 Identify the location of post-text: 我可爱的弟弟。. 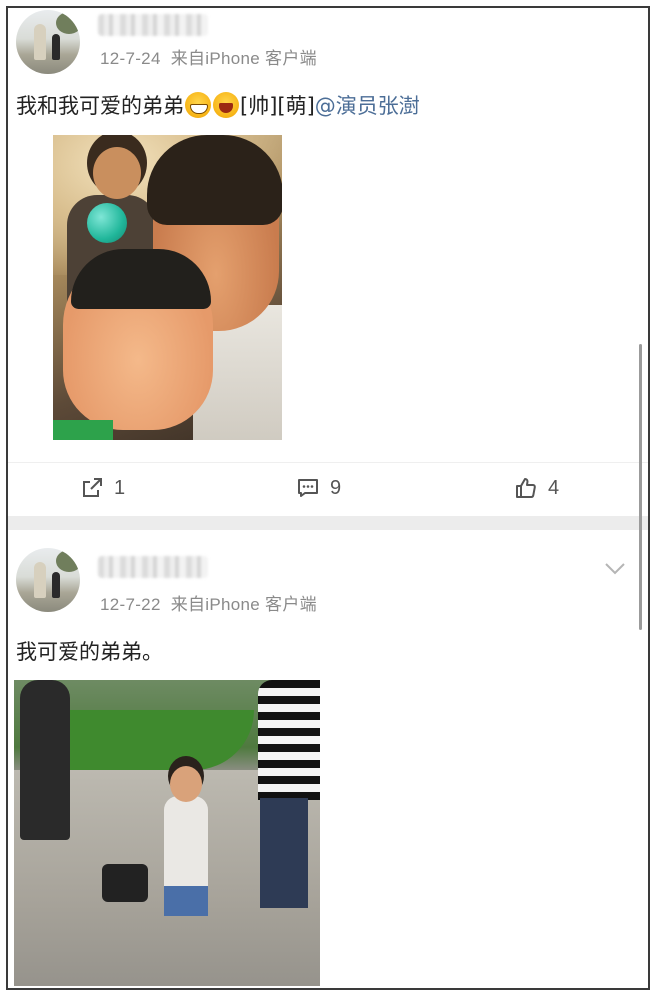
(89, 652).